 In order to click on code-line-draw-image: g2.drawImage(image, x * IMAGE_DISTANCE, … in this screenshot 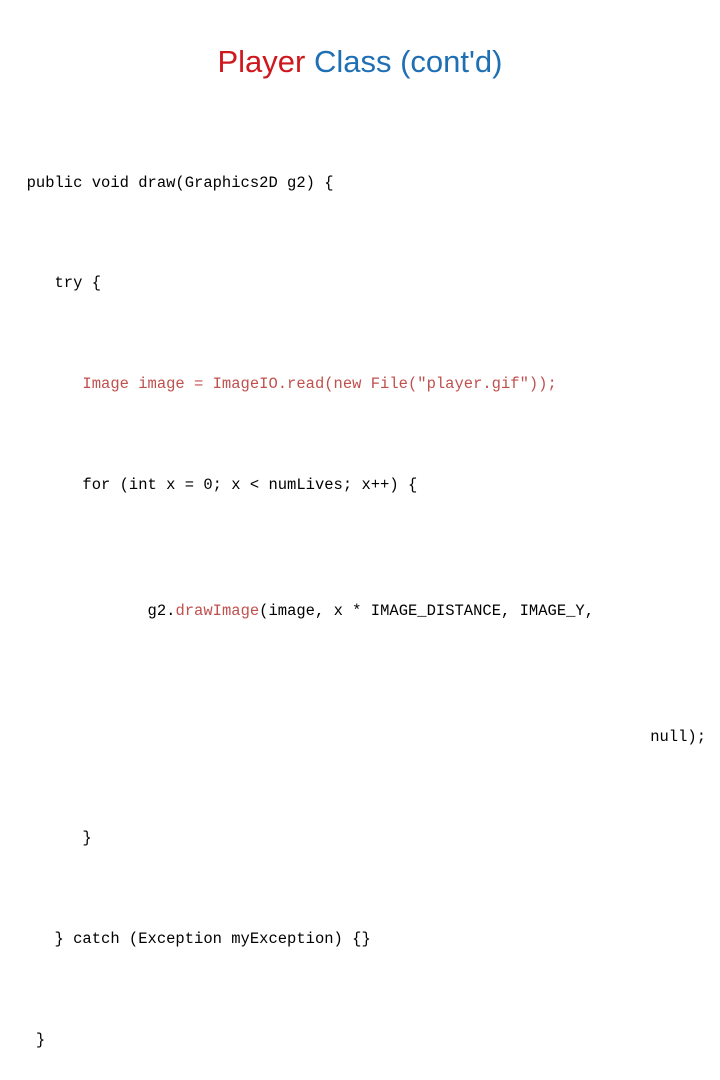, I will do `click(361, 612)`.